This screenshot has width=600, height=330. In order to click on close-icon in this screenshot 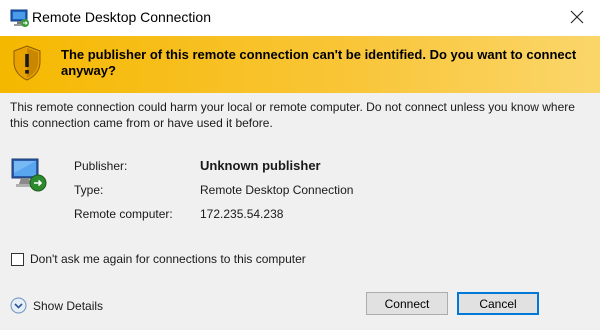, I will do `click(577, 17)`.